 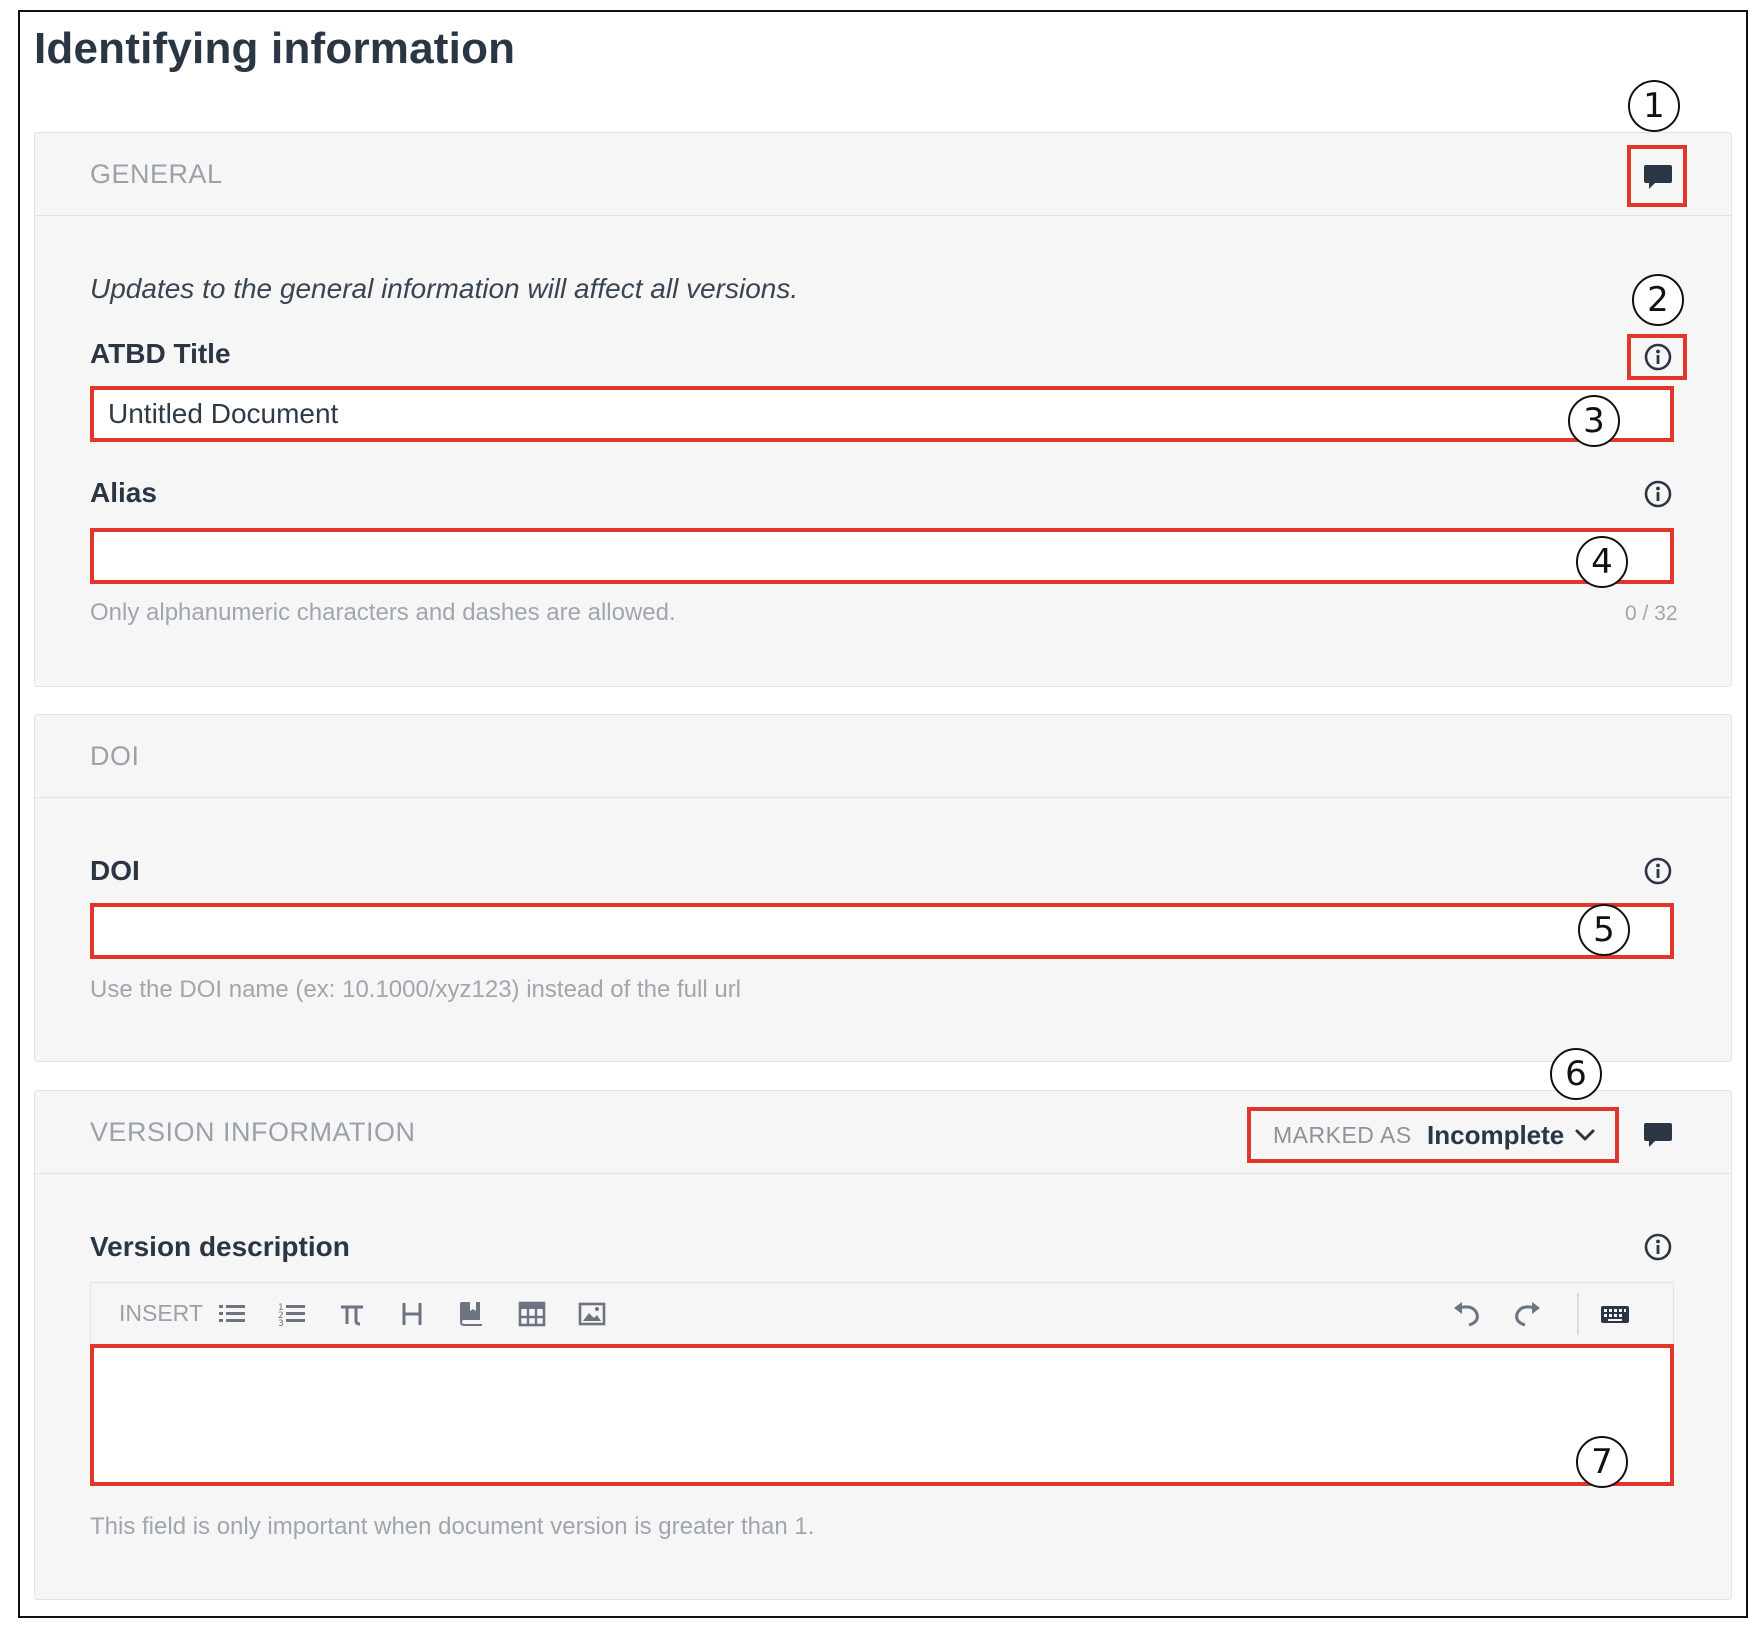 I want to click on callout-3: 3, so click(x=1594, y=421).